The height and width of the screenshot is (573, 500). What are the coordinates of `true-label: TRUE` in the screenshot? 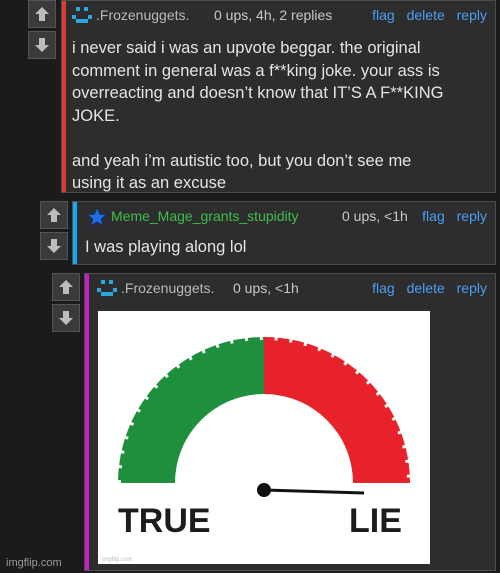 It's located at (164, 521).